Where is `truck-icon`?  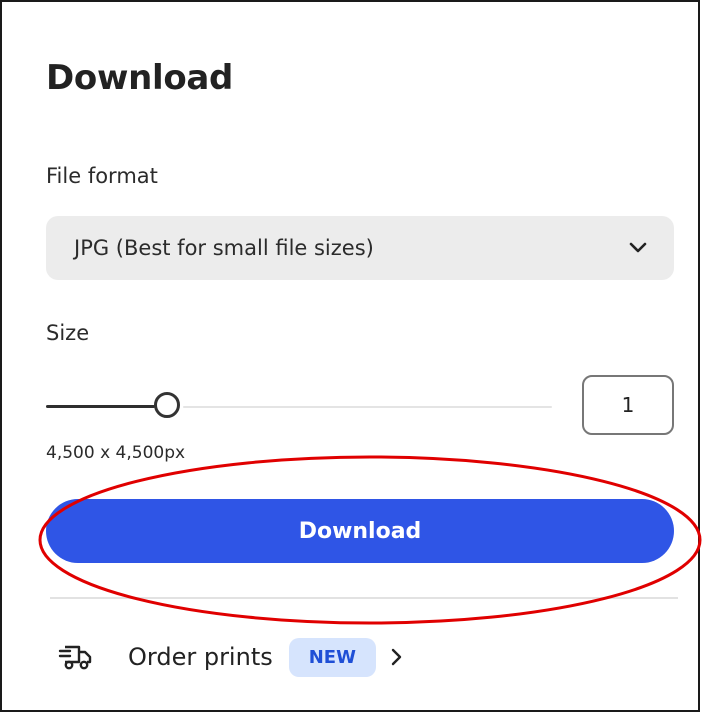 truck-icon is located at coordinates (76, 657).